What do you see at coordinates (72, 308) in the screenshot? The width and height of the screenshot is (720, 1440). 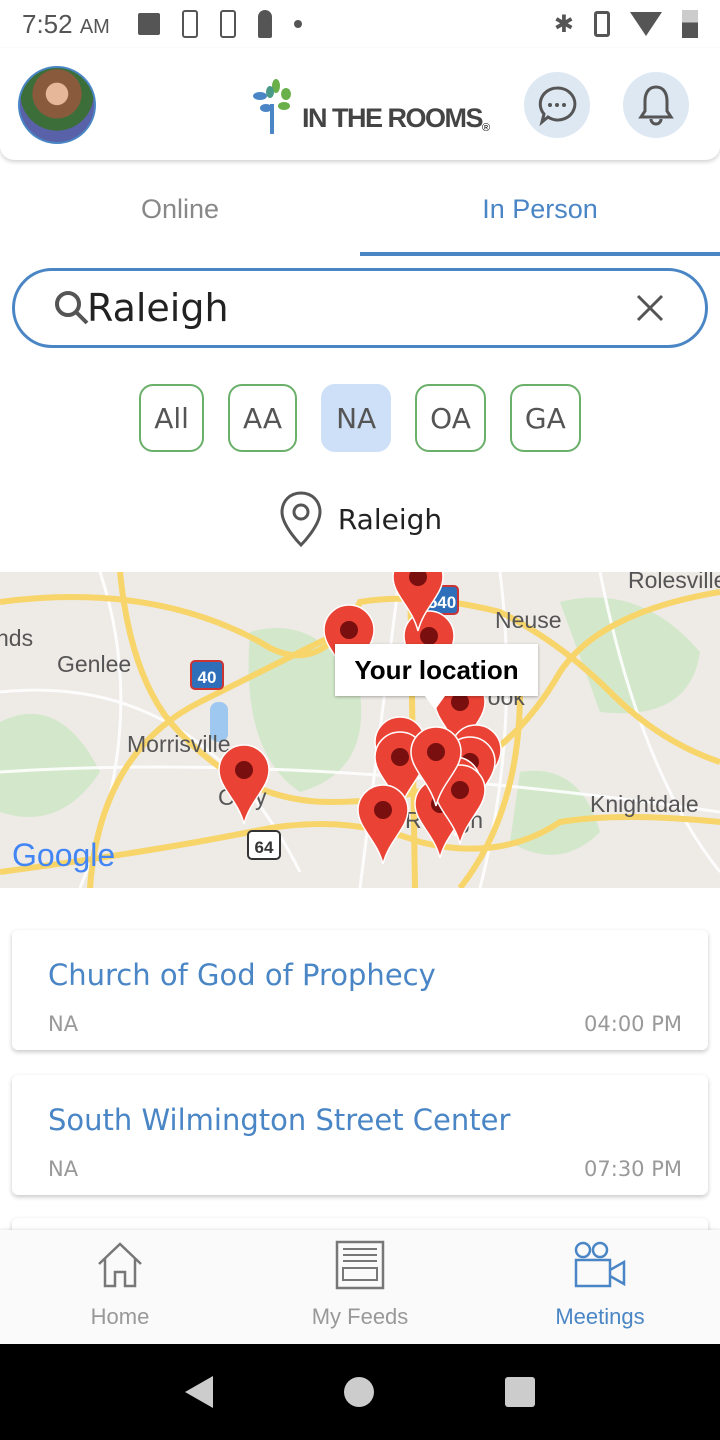 I see `search-icon` at bounding box center [72, 308].